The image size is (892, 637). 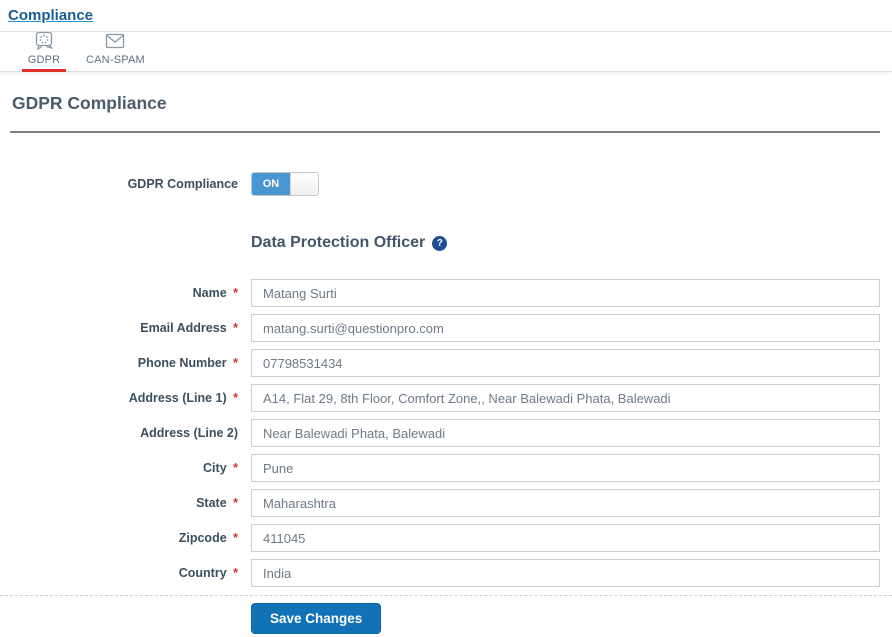 I want to click on dpo-heading-row: Data Protection Officer ?, so click(x=445, y=243).